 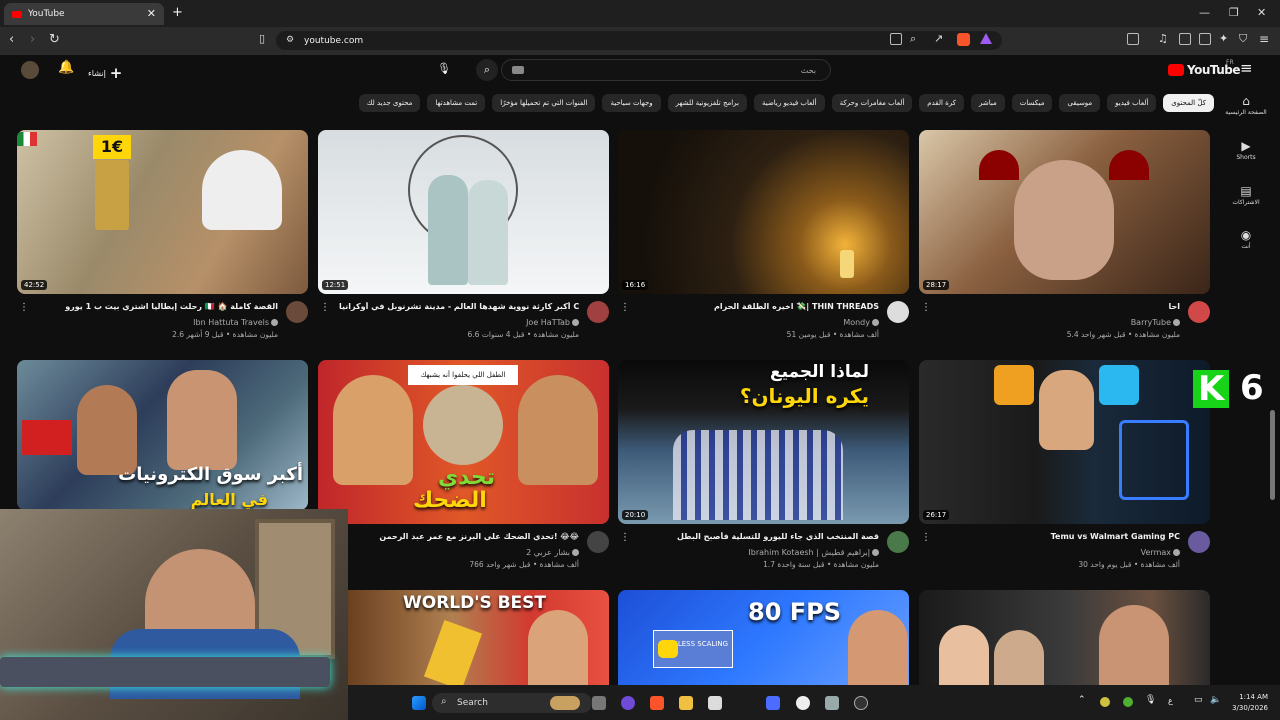 What do you see at coordinates (803, 703) in the screenshot?
I see `obs-icon` at bounding box center [803, 703].